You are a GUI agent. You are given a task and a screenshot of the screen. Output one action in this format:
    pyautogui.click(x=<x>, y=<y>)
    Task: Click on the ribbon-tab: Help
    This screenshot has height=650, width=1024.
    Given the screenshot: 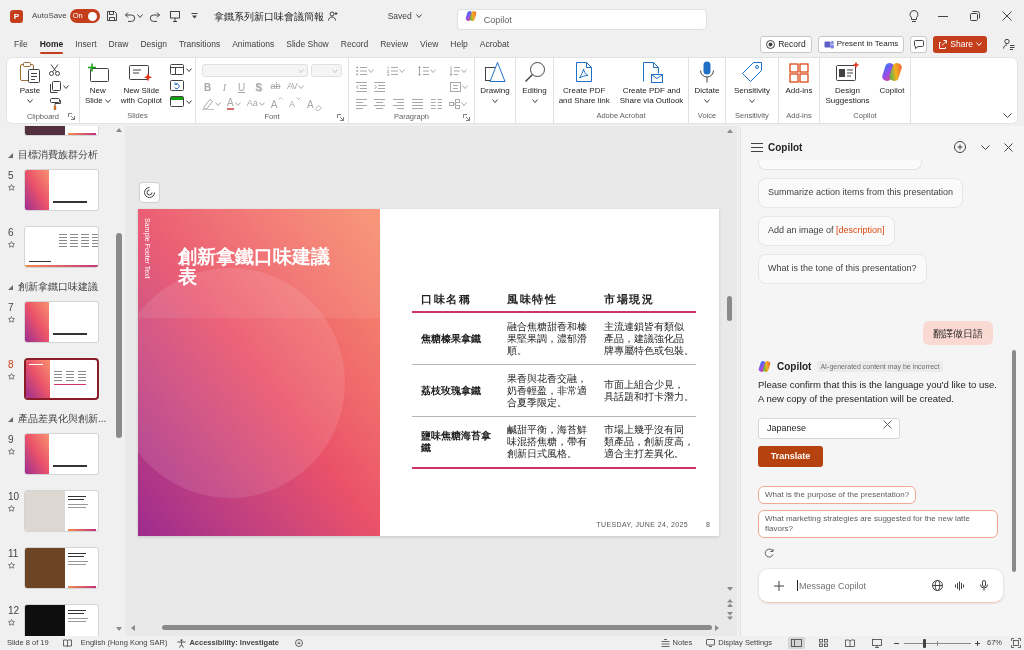 What is the action you would take?
    pyautogui.click(x=459, y=44)
    